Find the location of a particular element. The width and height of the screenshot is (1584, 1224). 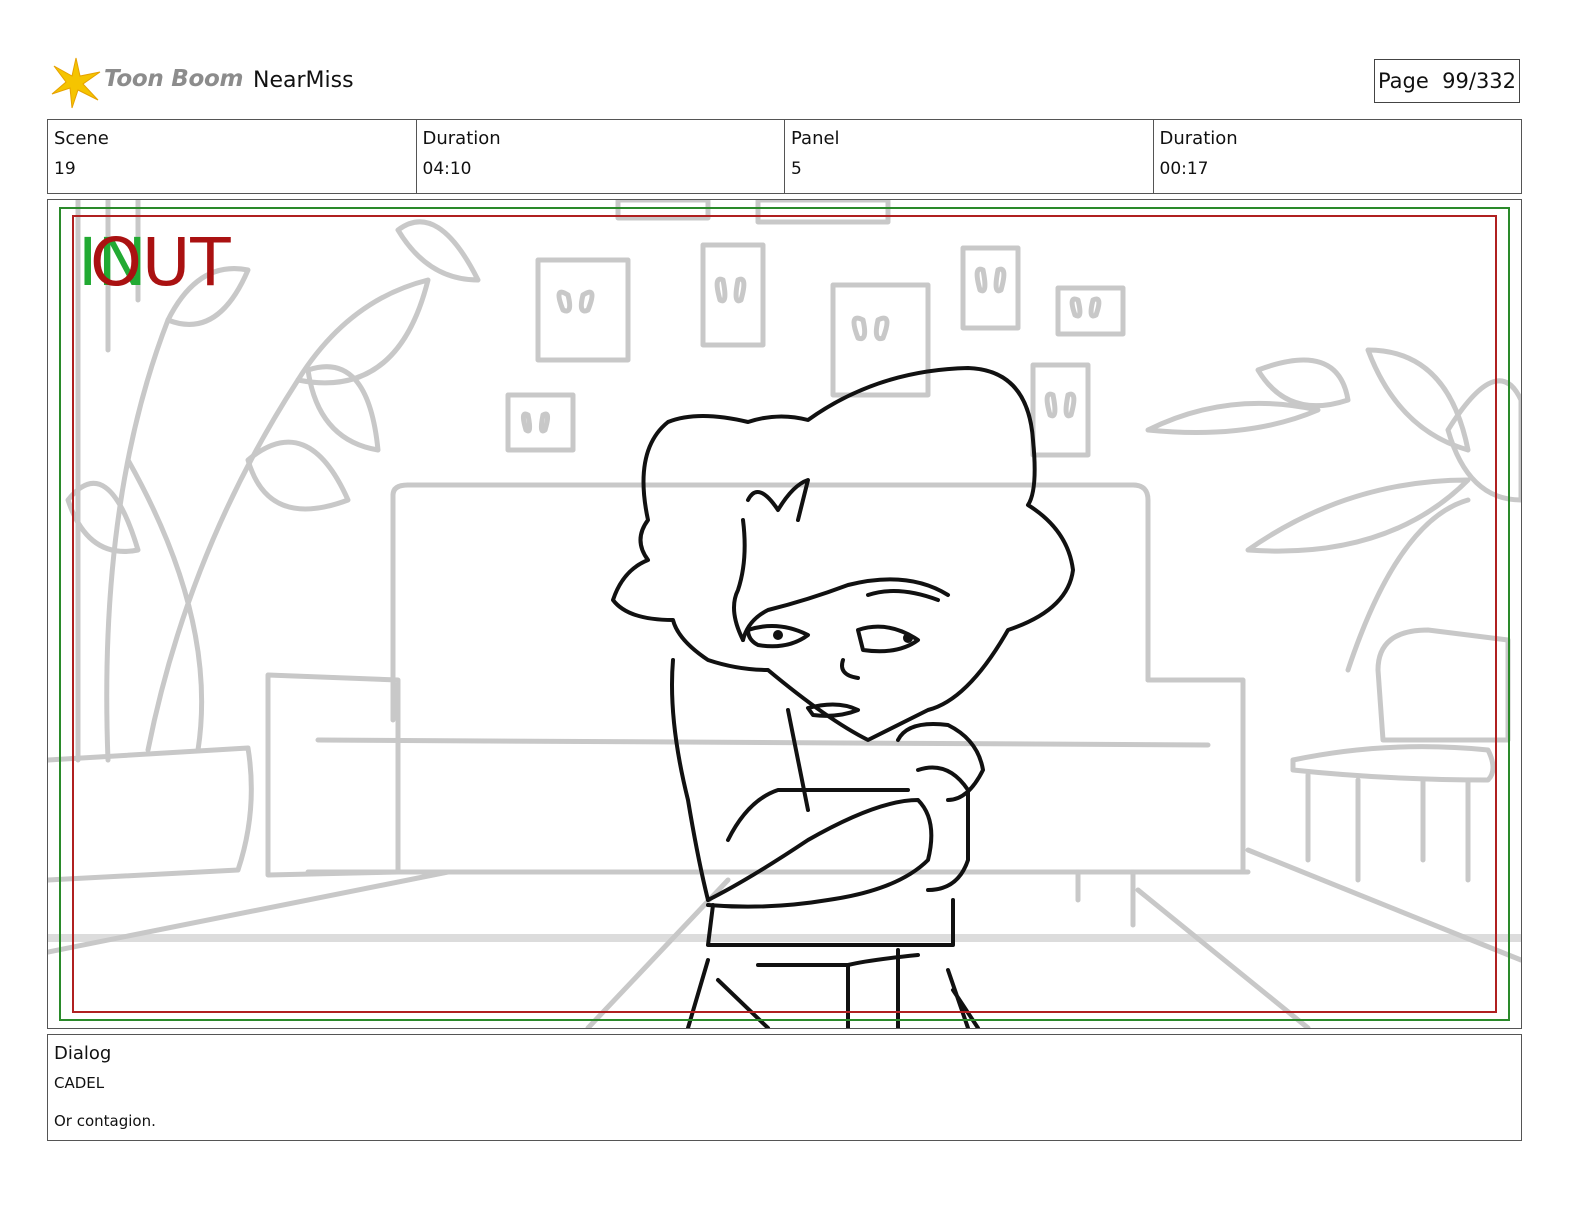

panel-duration-cell: Duration 00:17 is located at coordinates (1338, 156).